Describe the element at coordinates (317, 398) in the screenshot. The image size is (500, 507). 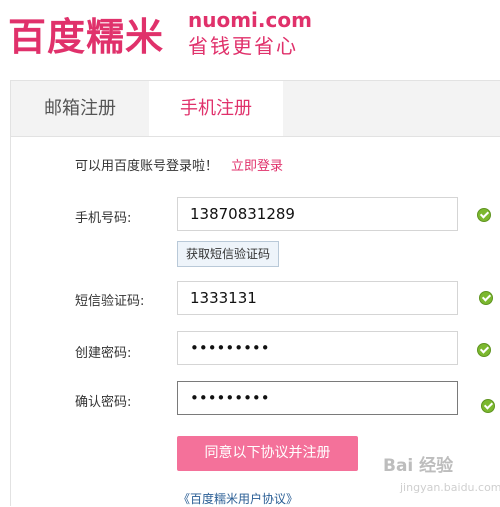
I see `confirm-password-input: •••••••••` at that location.